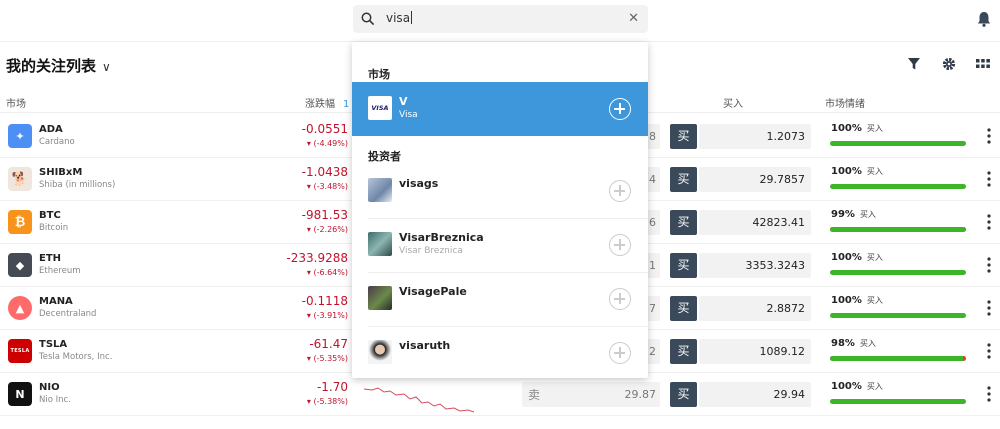  What do you see at coordinates (500, 109) in the screenshot?
I see `search-result-market: VISA V Visa` at bounding box center [500, 109].